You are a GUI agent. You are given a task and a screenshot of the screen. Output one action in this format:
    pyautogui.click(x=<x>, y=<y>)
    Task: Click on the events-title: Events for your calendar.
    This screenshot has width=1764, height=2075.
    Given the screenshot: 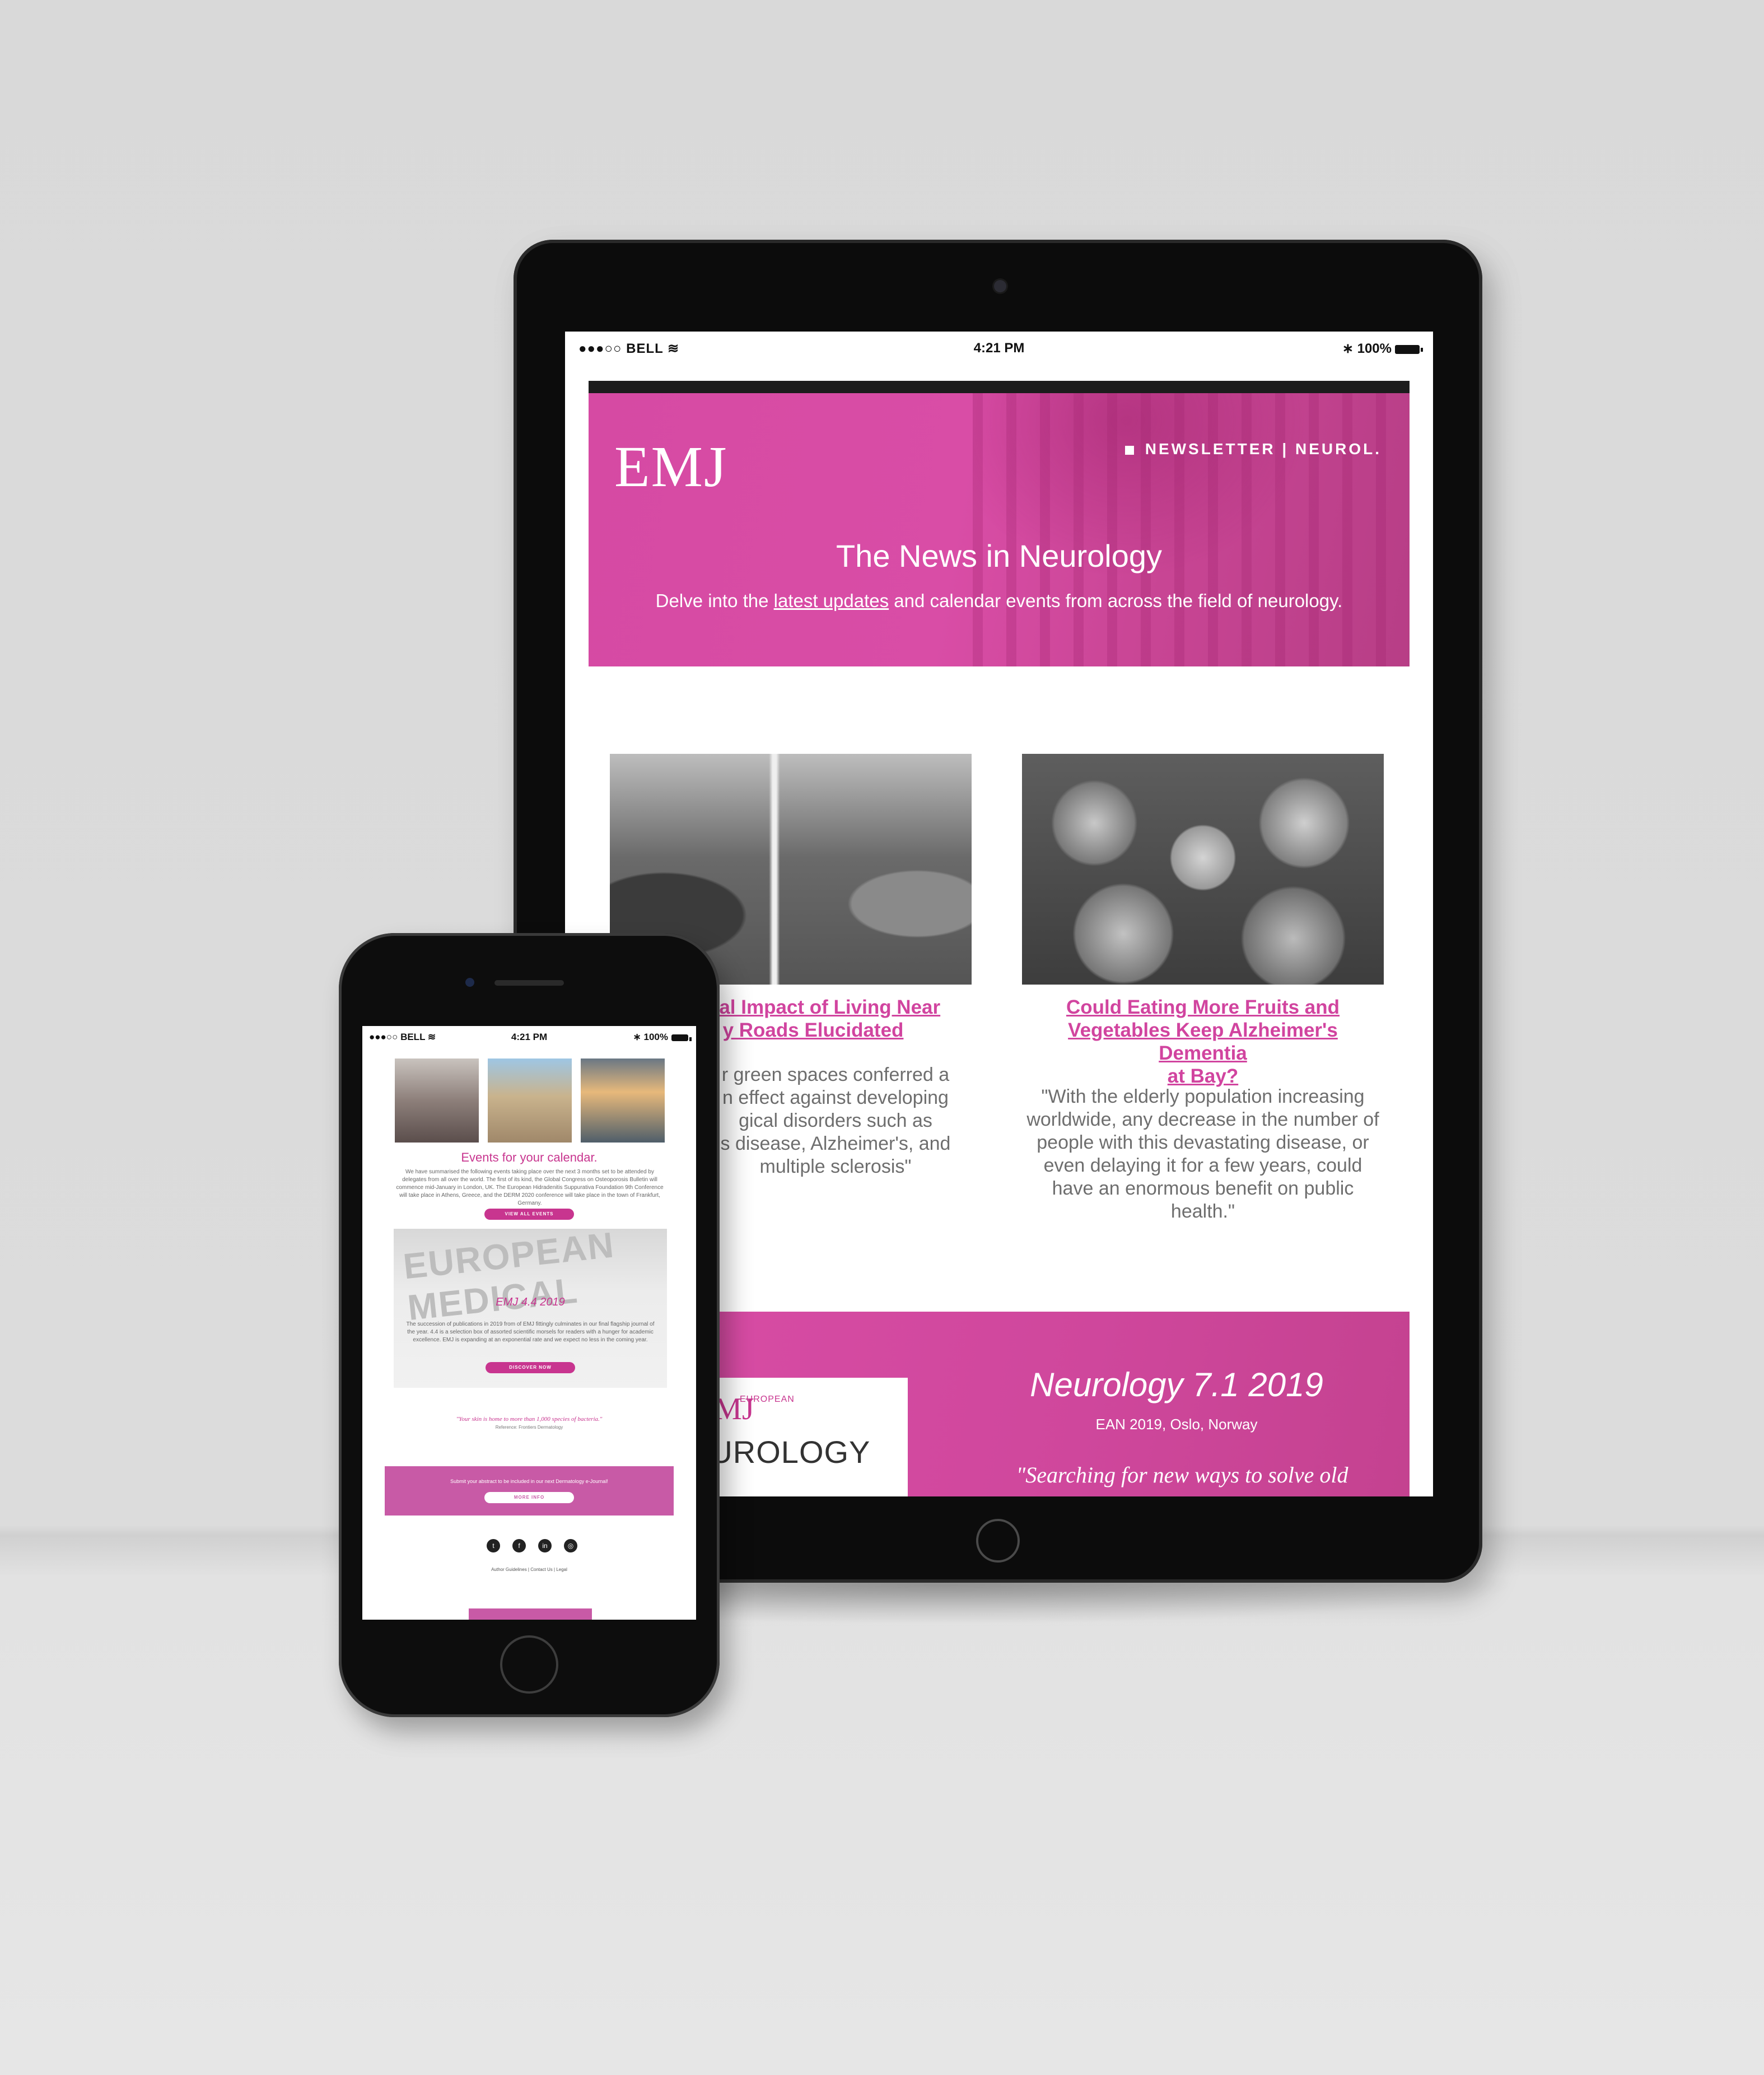 What is the action you would take?
    pyautogui.click(x=530, y=1157)
    